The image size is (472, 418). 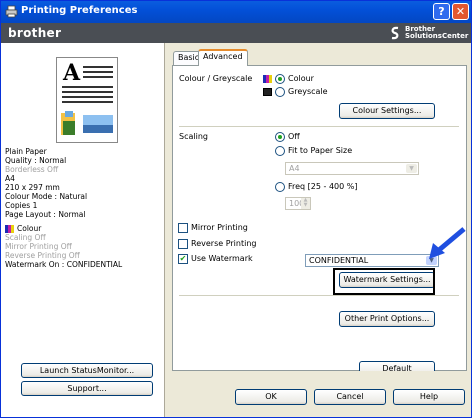 I want to click on summary-line-4: 210 x 297 mm, so click(x=32, y=187).